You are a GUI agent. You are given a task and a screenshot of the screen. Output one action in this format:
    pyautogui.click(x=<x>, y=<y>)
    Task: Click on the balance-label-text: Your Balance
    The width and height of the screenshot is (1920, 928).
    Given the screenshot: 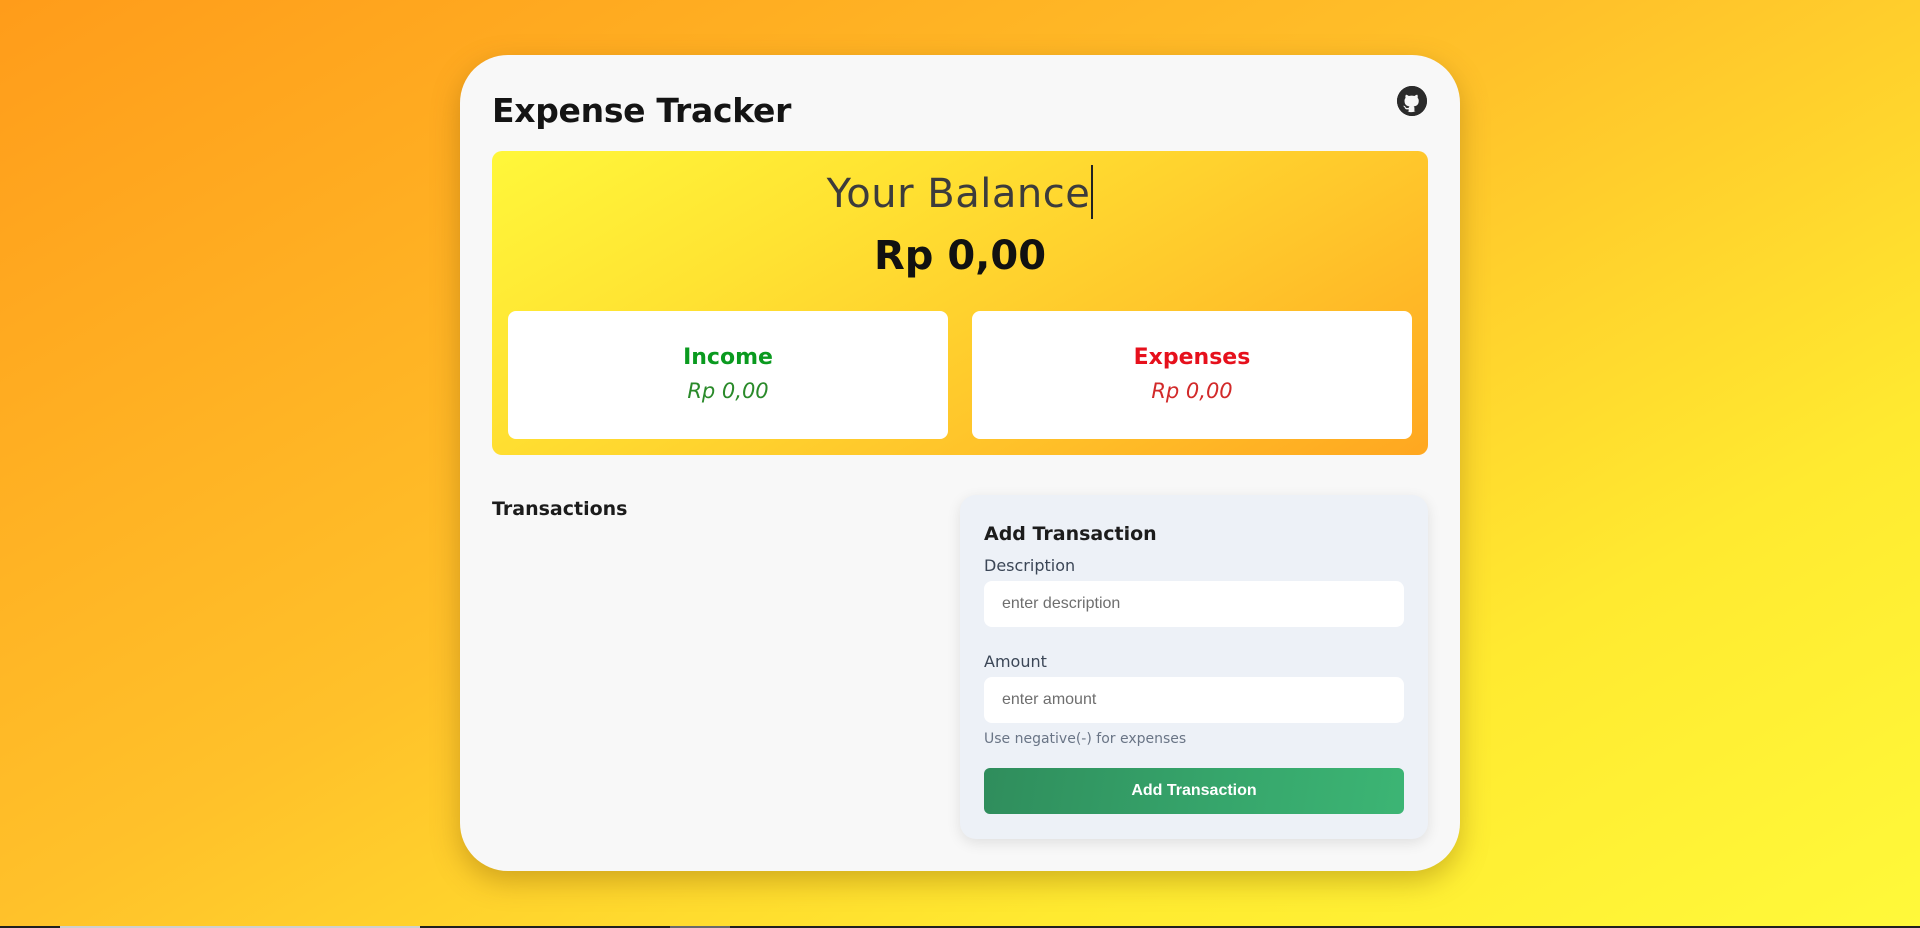 What is the action you would take?
    pyautogui.click(x=958, y=194)
    